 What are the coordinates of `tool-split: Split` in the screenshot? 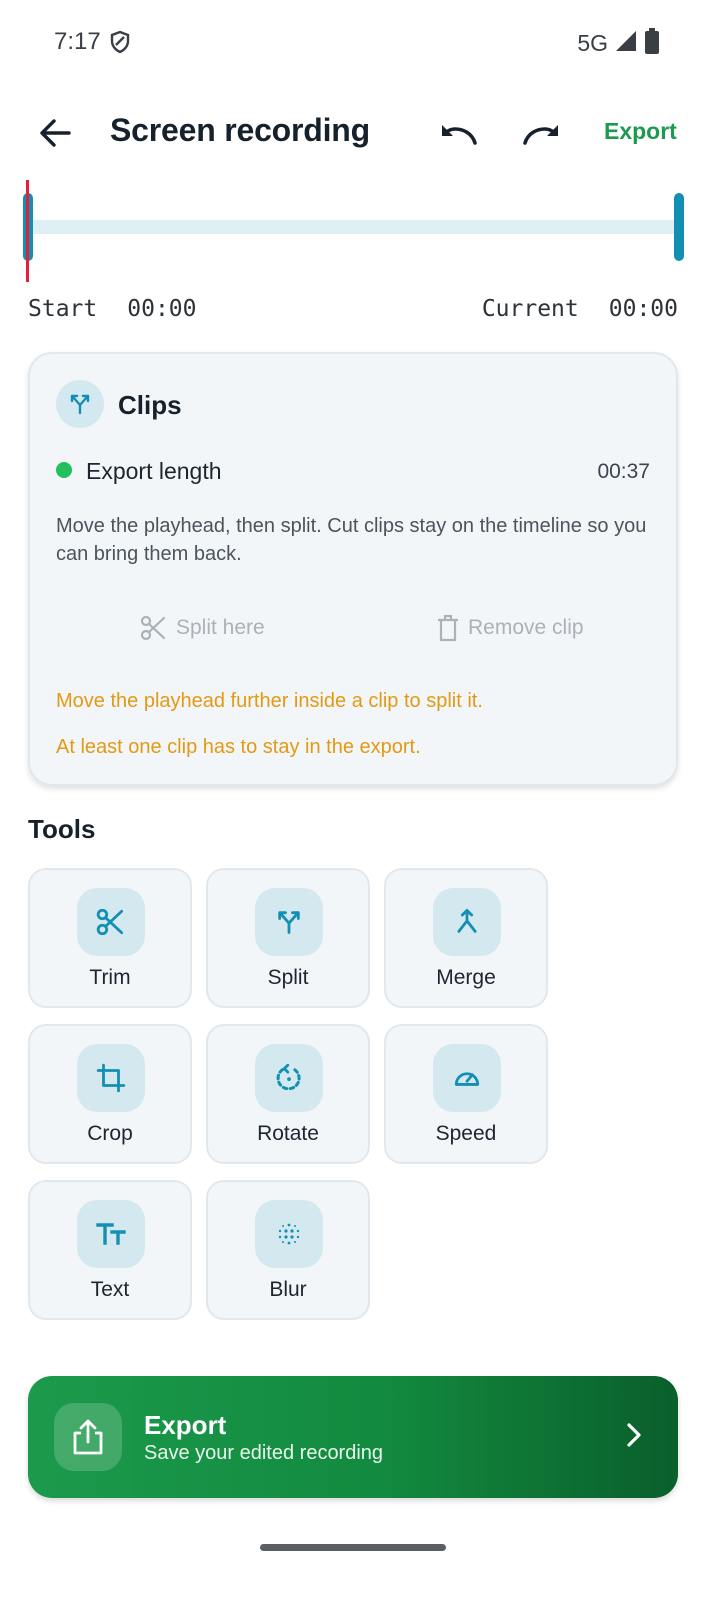 It's located at (288, 938).